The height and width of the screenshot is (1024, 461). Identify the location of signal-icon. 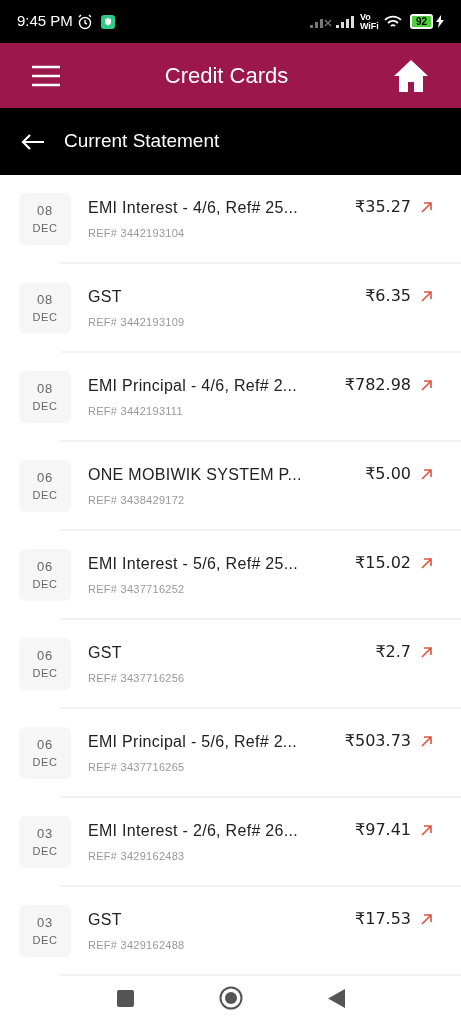
(345, 21).